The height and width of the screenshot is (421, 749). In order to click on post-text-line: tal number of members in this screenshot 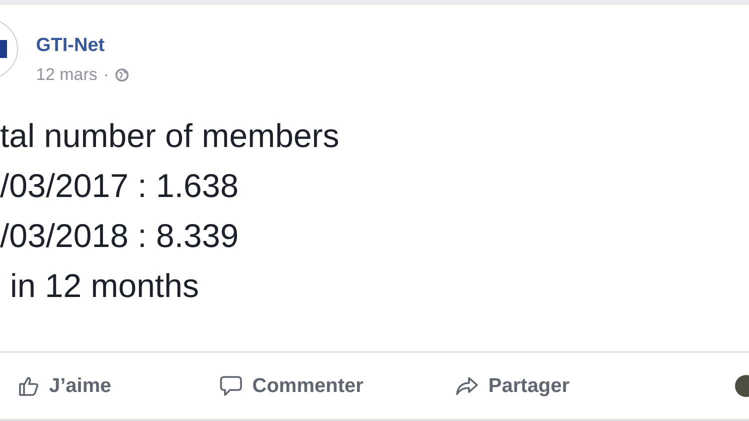, I will do `click(170, 136)`.